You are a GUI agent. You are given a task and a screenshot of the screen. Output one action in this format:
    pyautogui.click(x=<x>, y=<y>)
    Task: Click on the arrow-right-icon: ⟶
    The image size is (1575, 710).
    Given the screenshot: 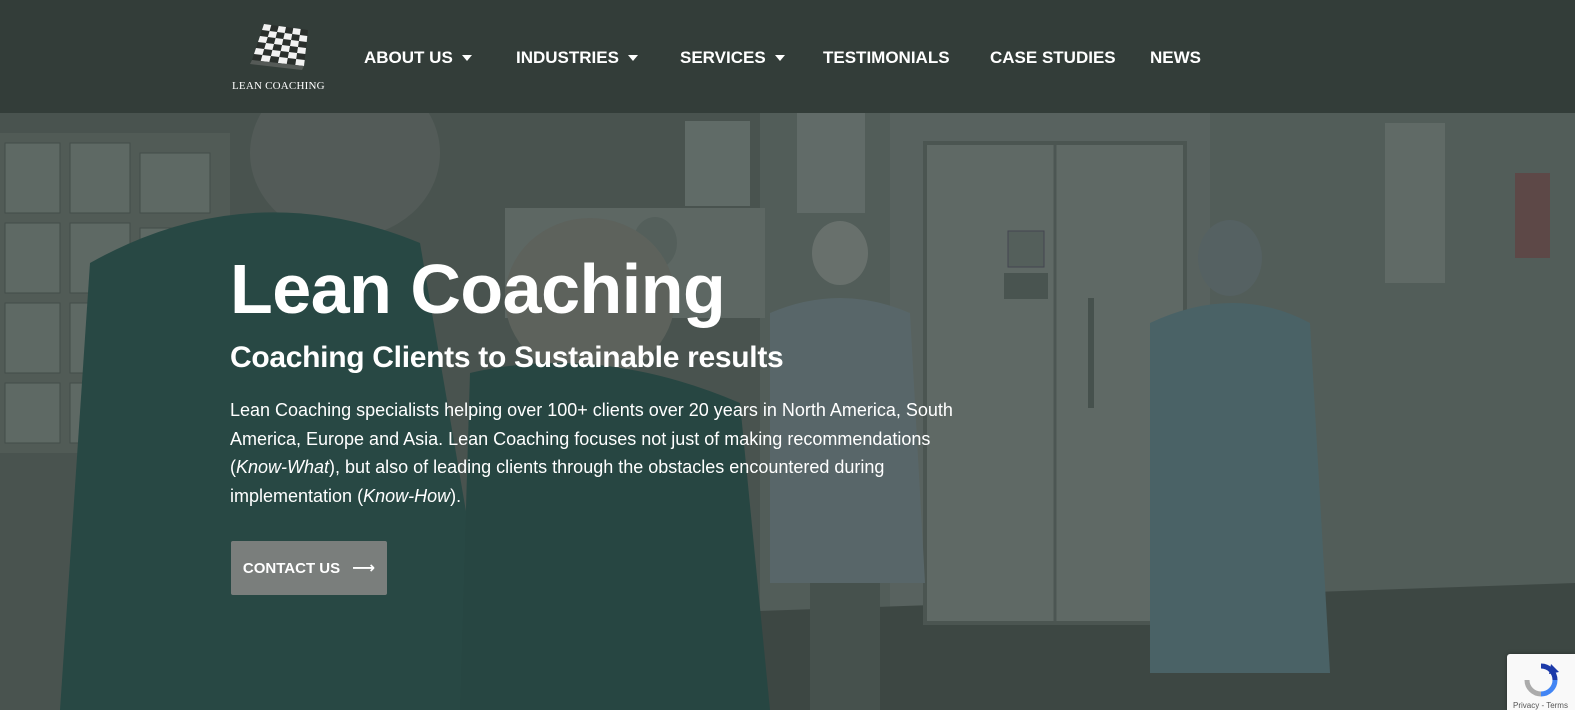 What is the action you would take?
    pyautogui.click(x=364, y=568)
    